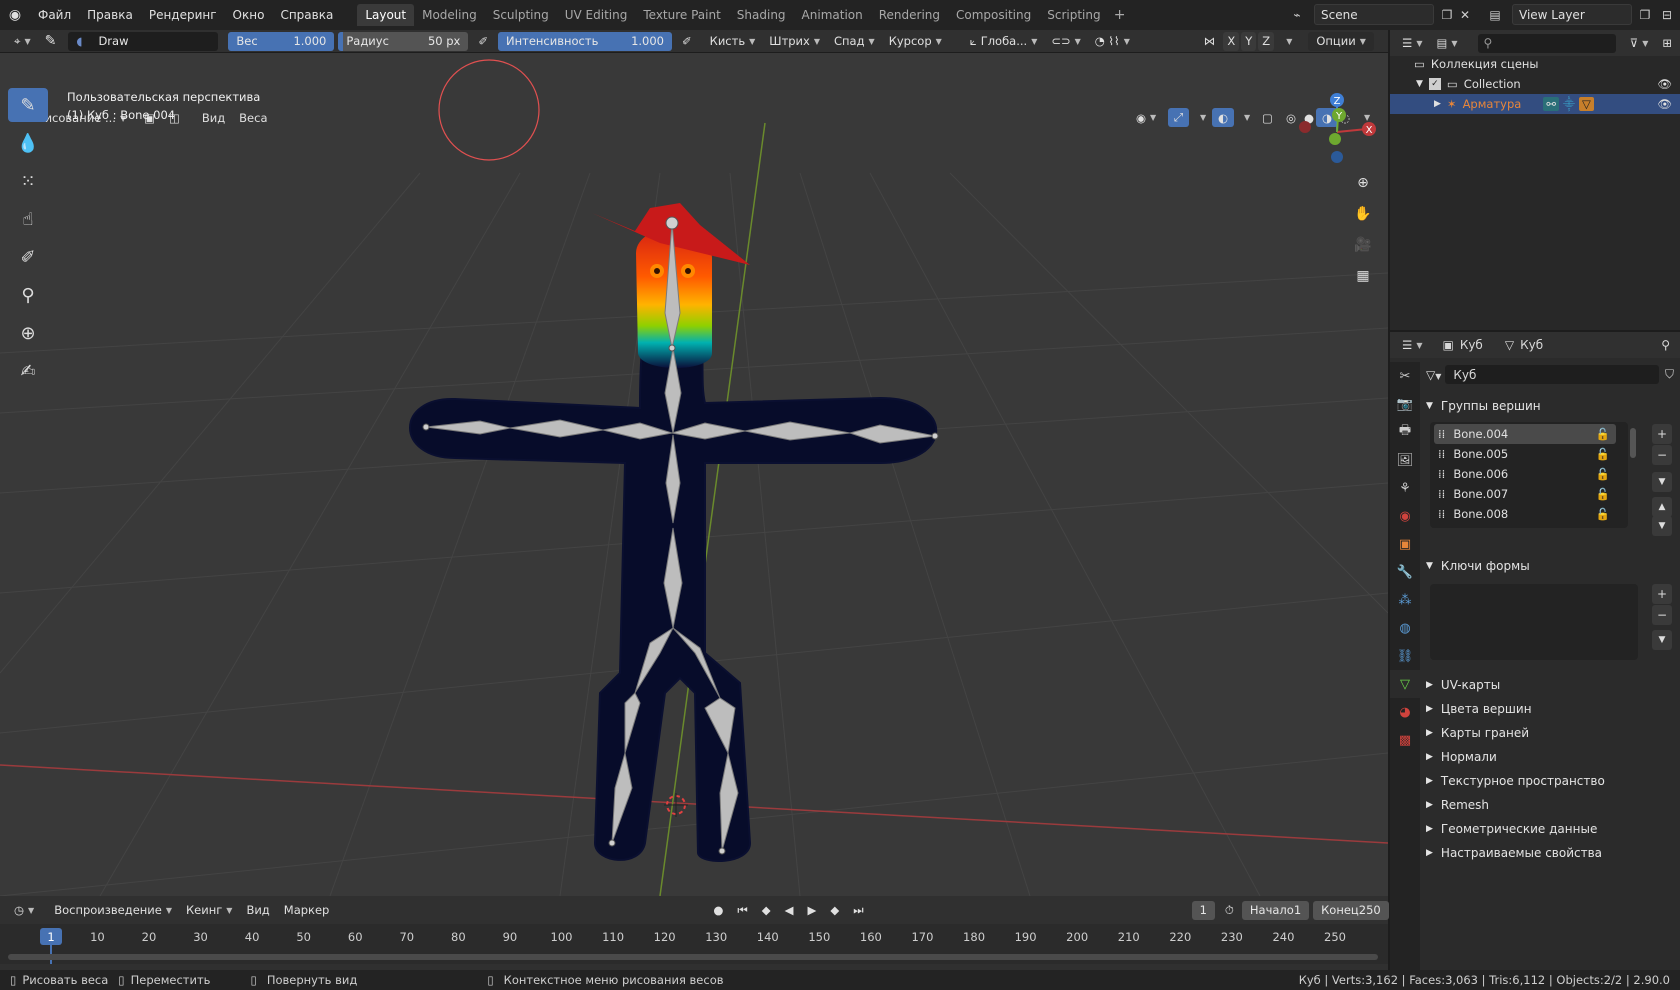 Image resolution: width=1680 pixels, height=990 pixels. I want to click on cursor-menu: Курсор ▼, so click(915, 41).